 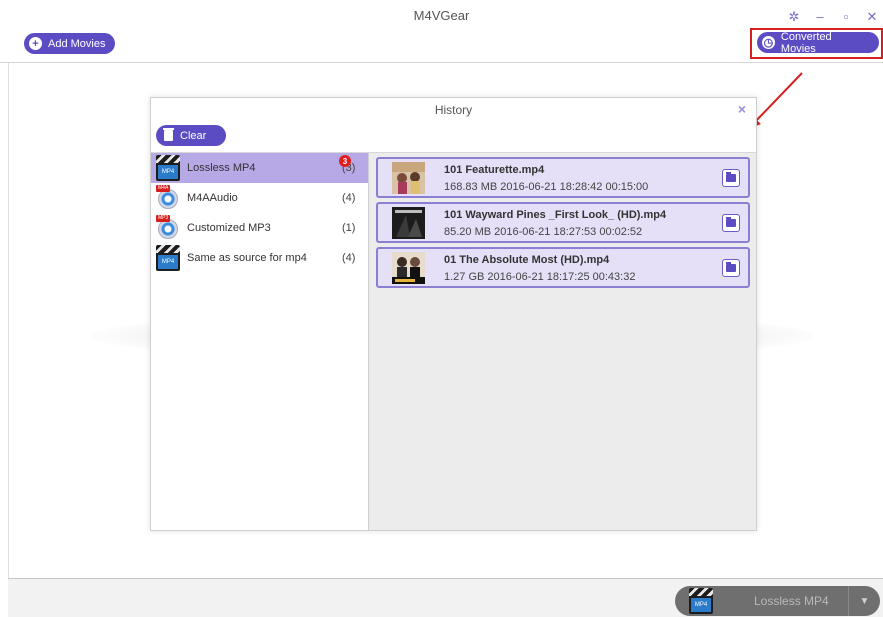 What do you see at coordinates (546, 187) in the screenshot?
I see `file-meta: 168.83 MB 2016-06-21 18:28:42 00:15:00` at bounding box center [546, 187].